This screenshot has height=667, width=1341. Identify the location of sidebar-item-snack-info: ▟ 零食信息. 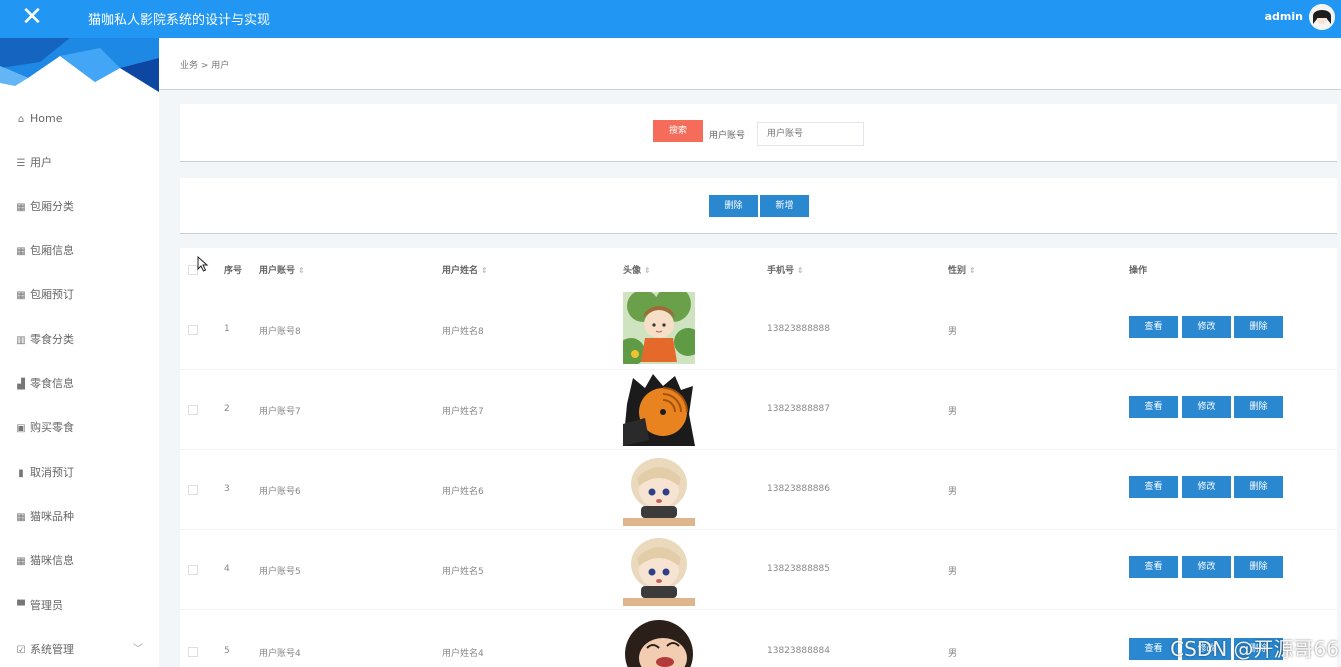
(79, 384).